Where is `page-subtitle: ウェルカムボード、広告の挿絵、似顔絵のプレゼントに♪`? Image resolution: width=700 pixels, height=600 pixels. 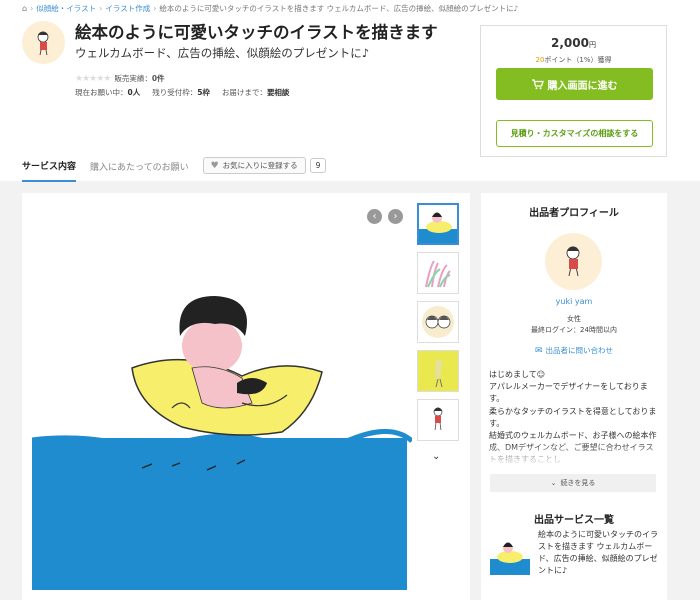
page-subtitle: ウェルカムボード、広告の挿絵、似顔絵のプレゼントに♪ is located at coordinates (222, 53).